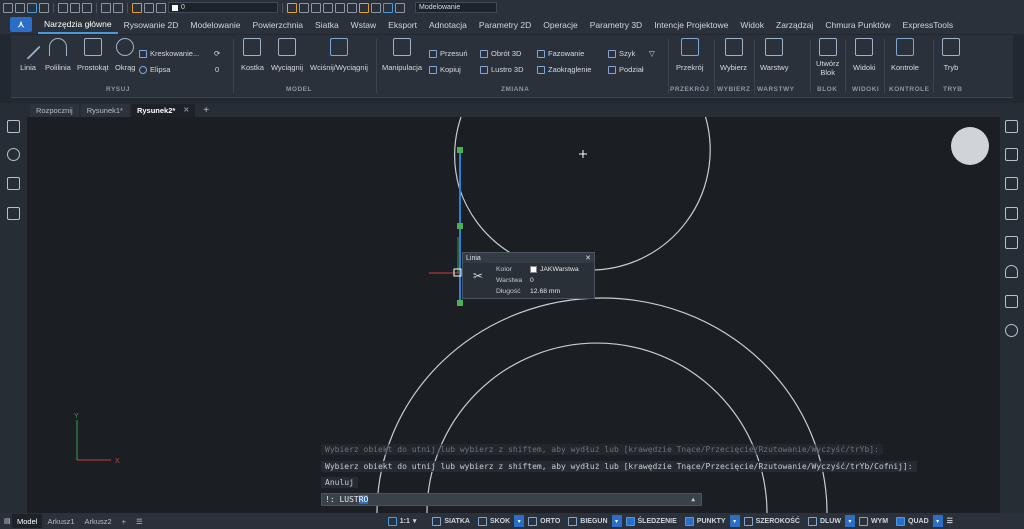 This screenshot has width=1024, height=529. Describe the element at coordinates (912, 521) in the screenshot. I see `toggle-quad: QUAD` at that location.